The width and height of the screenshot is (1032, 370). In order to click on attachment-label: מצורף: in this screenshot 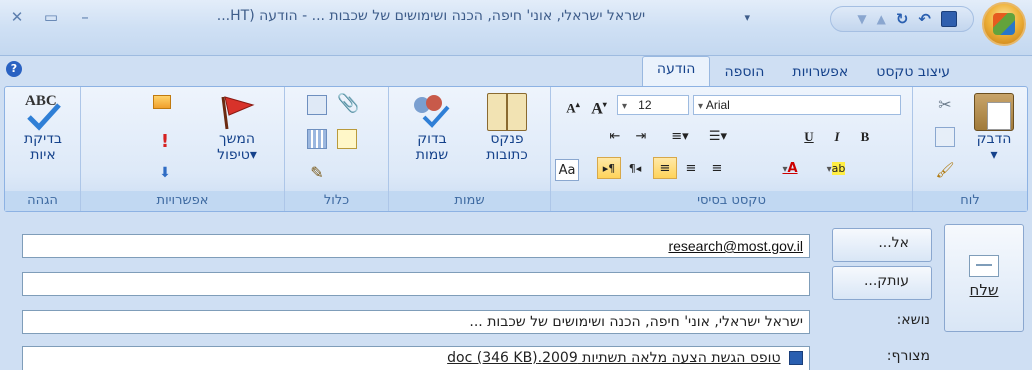, I will do `click(908, 356)`.